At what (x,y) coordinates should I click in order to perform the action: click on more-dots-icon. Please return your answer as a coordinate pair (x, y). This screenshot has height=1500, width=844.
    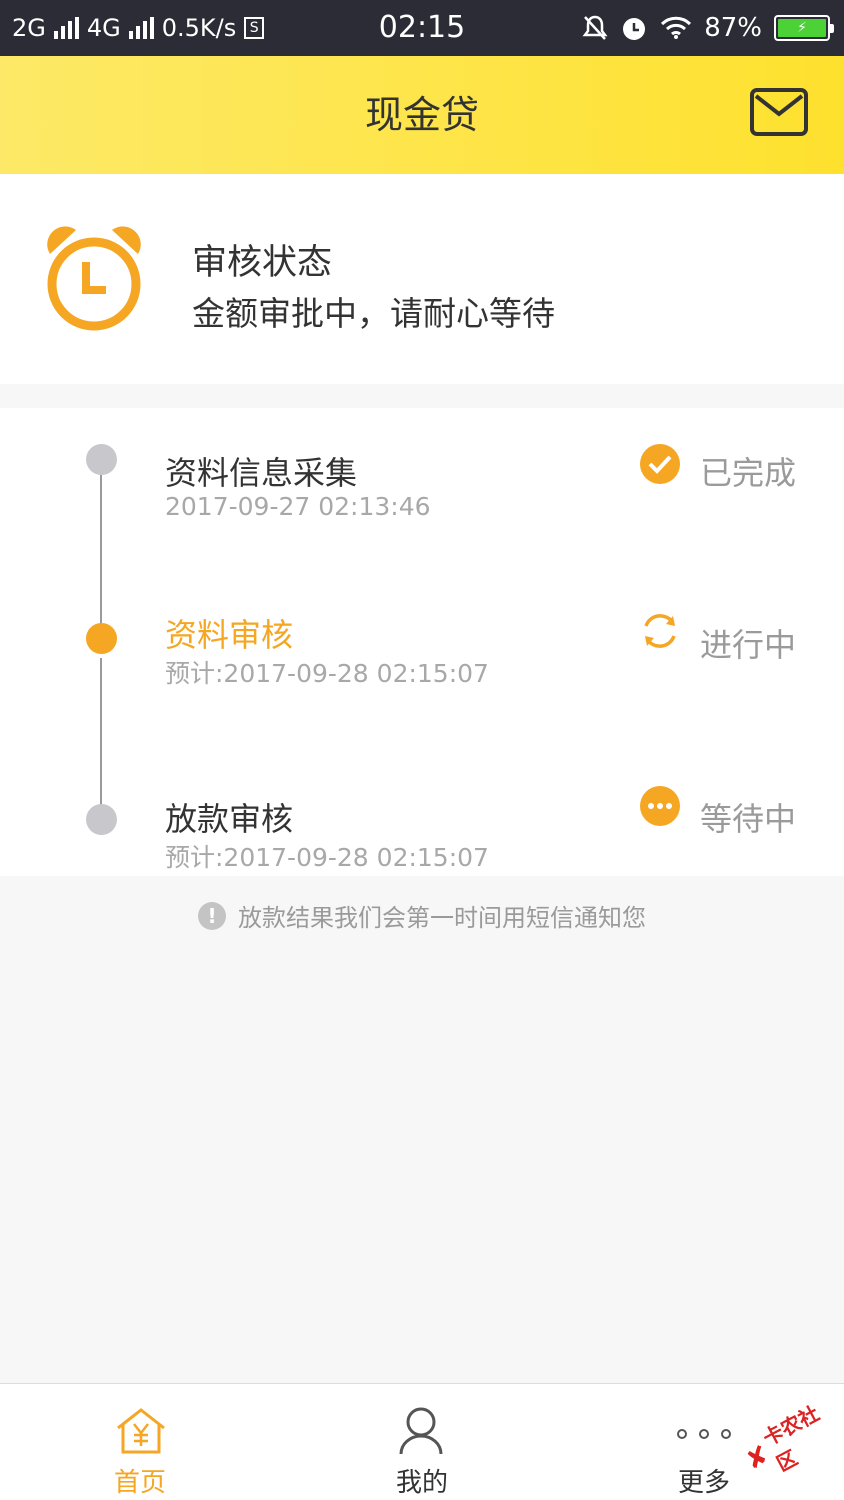
    Looking at the image, I should click on (704, 1434).